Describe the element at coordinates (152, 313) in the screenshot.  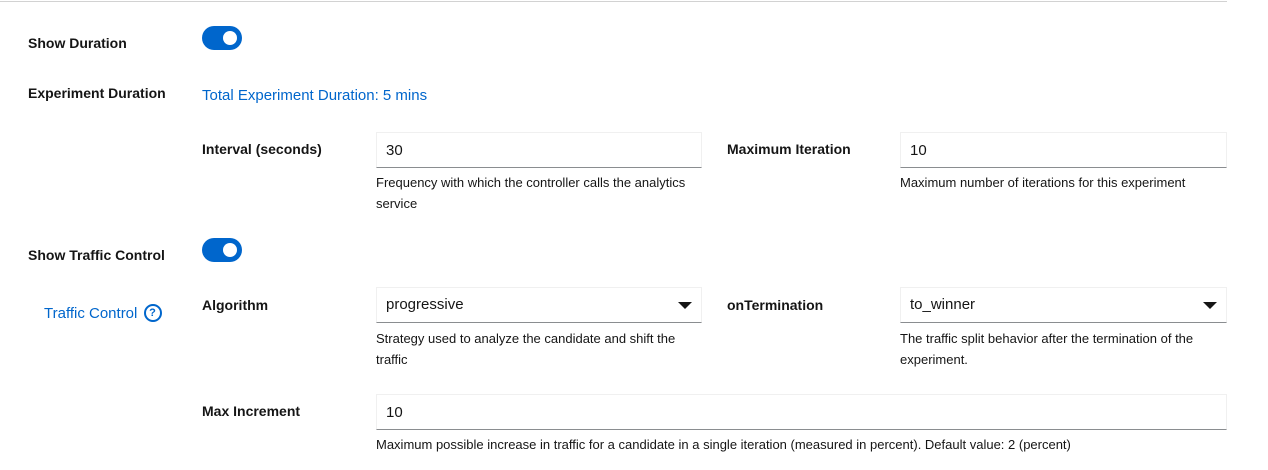
I see `question-circle-icon: ?` at that location.